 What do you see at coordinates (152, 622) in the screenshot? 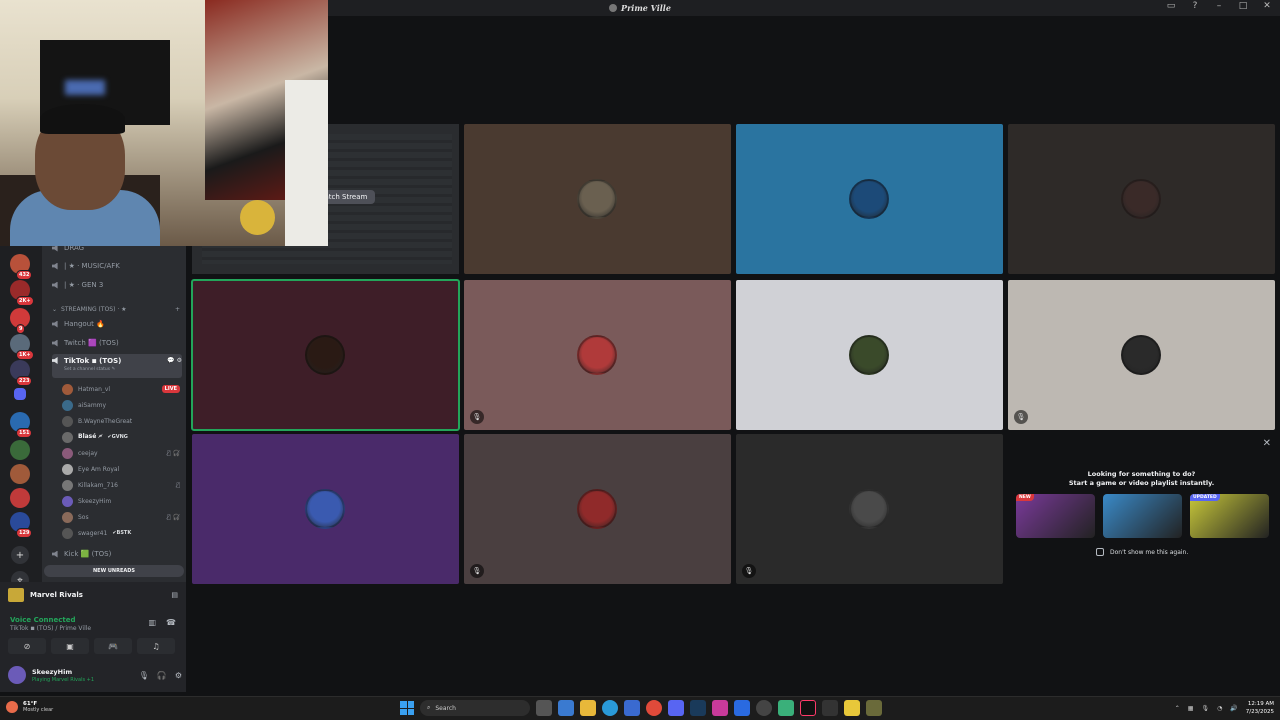
I see `noise-suppression-icon: ▥` at bounding box center [152, 622].